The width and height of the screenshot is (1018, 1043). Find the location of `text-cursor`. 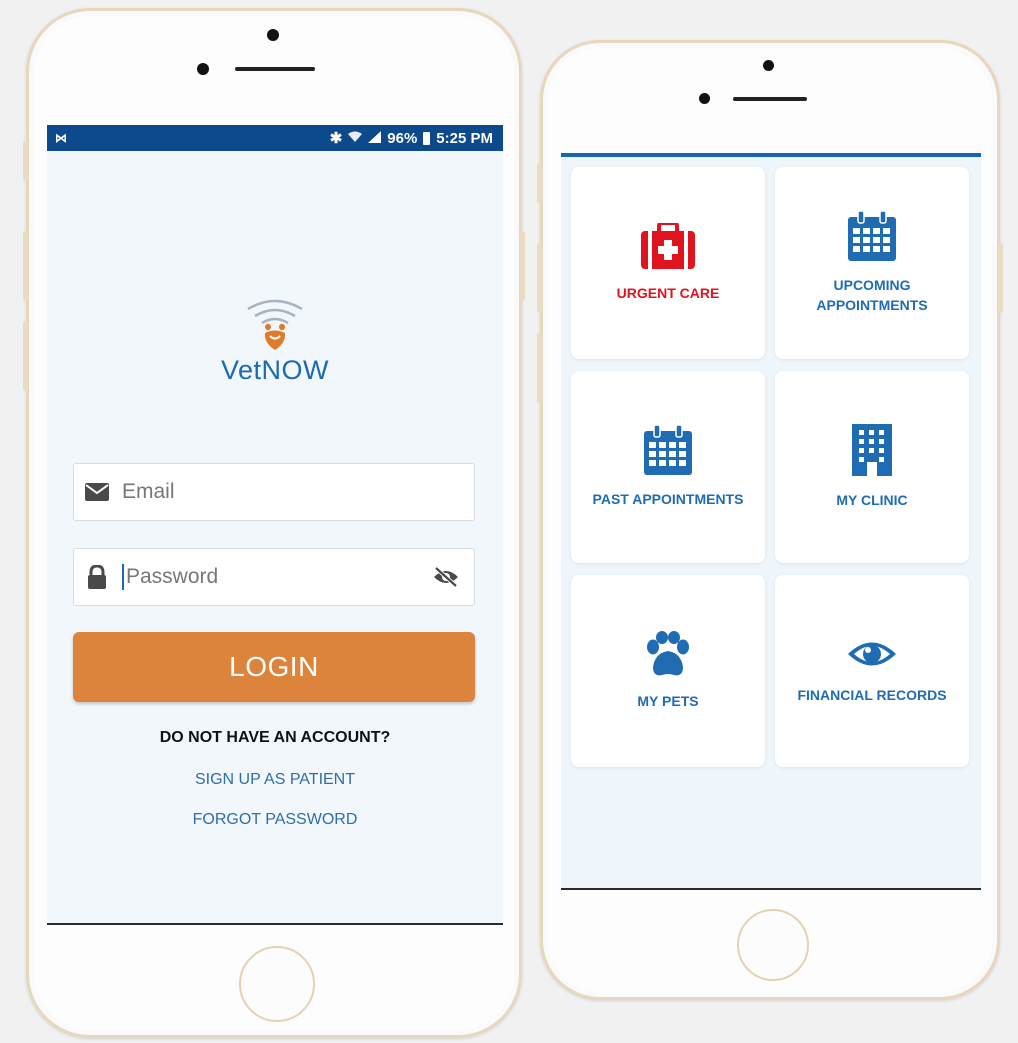

text-cursor is located at coordinates (123, 577).